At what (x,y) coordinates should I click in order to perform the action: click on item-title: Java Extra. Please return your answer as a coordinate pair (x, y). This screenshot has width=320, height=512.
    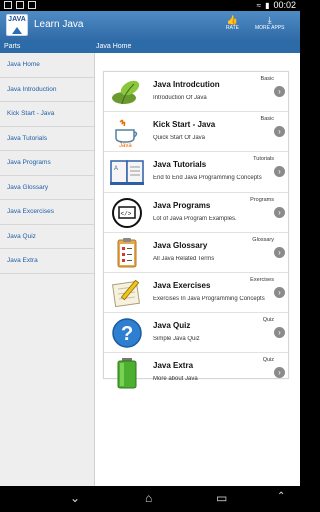
    Looking at the image, I should click on (173, 366).